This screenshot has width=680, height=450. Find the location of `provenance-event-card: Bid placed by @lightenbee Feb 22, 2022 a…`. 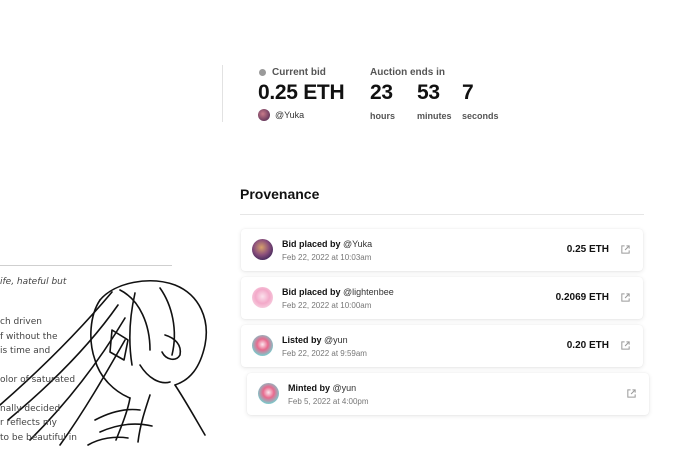

provenance-event-card: Bid placed by @lightenbee Feb 22, 2022 a… is located at coordinates (442, 298).